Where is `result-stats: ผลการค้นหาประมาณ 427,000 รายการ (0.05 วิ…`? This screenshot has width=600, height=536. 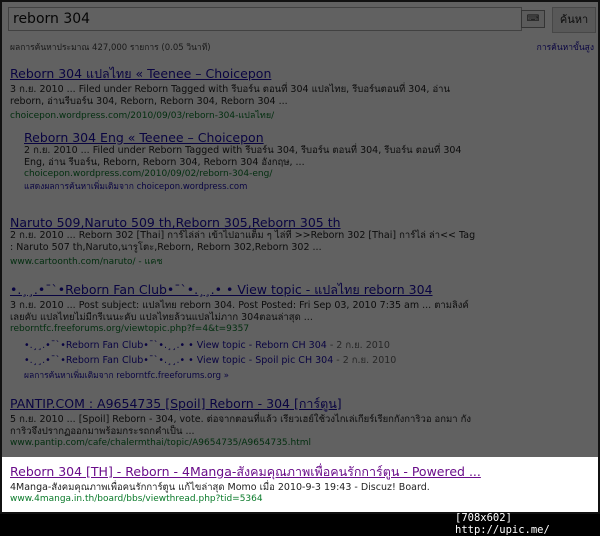 result-stats: ผลการค้นหาประมาณ 427,000 รายการ (0.05 วิ… is located at coordinates (110, 48).